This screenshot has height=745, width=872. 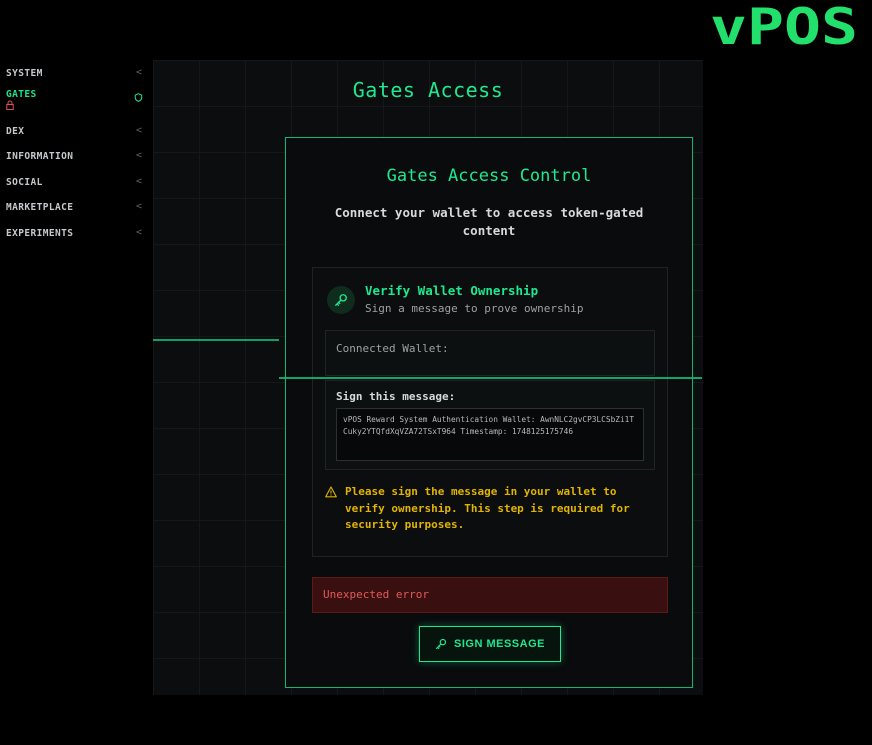 What do you see at coordinates (499, 644) in the screenshot?
I see `sign-message-button-label: SIGN MESSAGE` at bounding box center [499, 644].